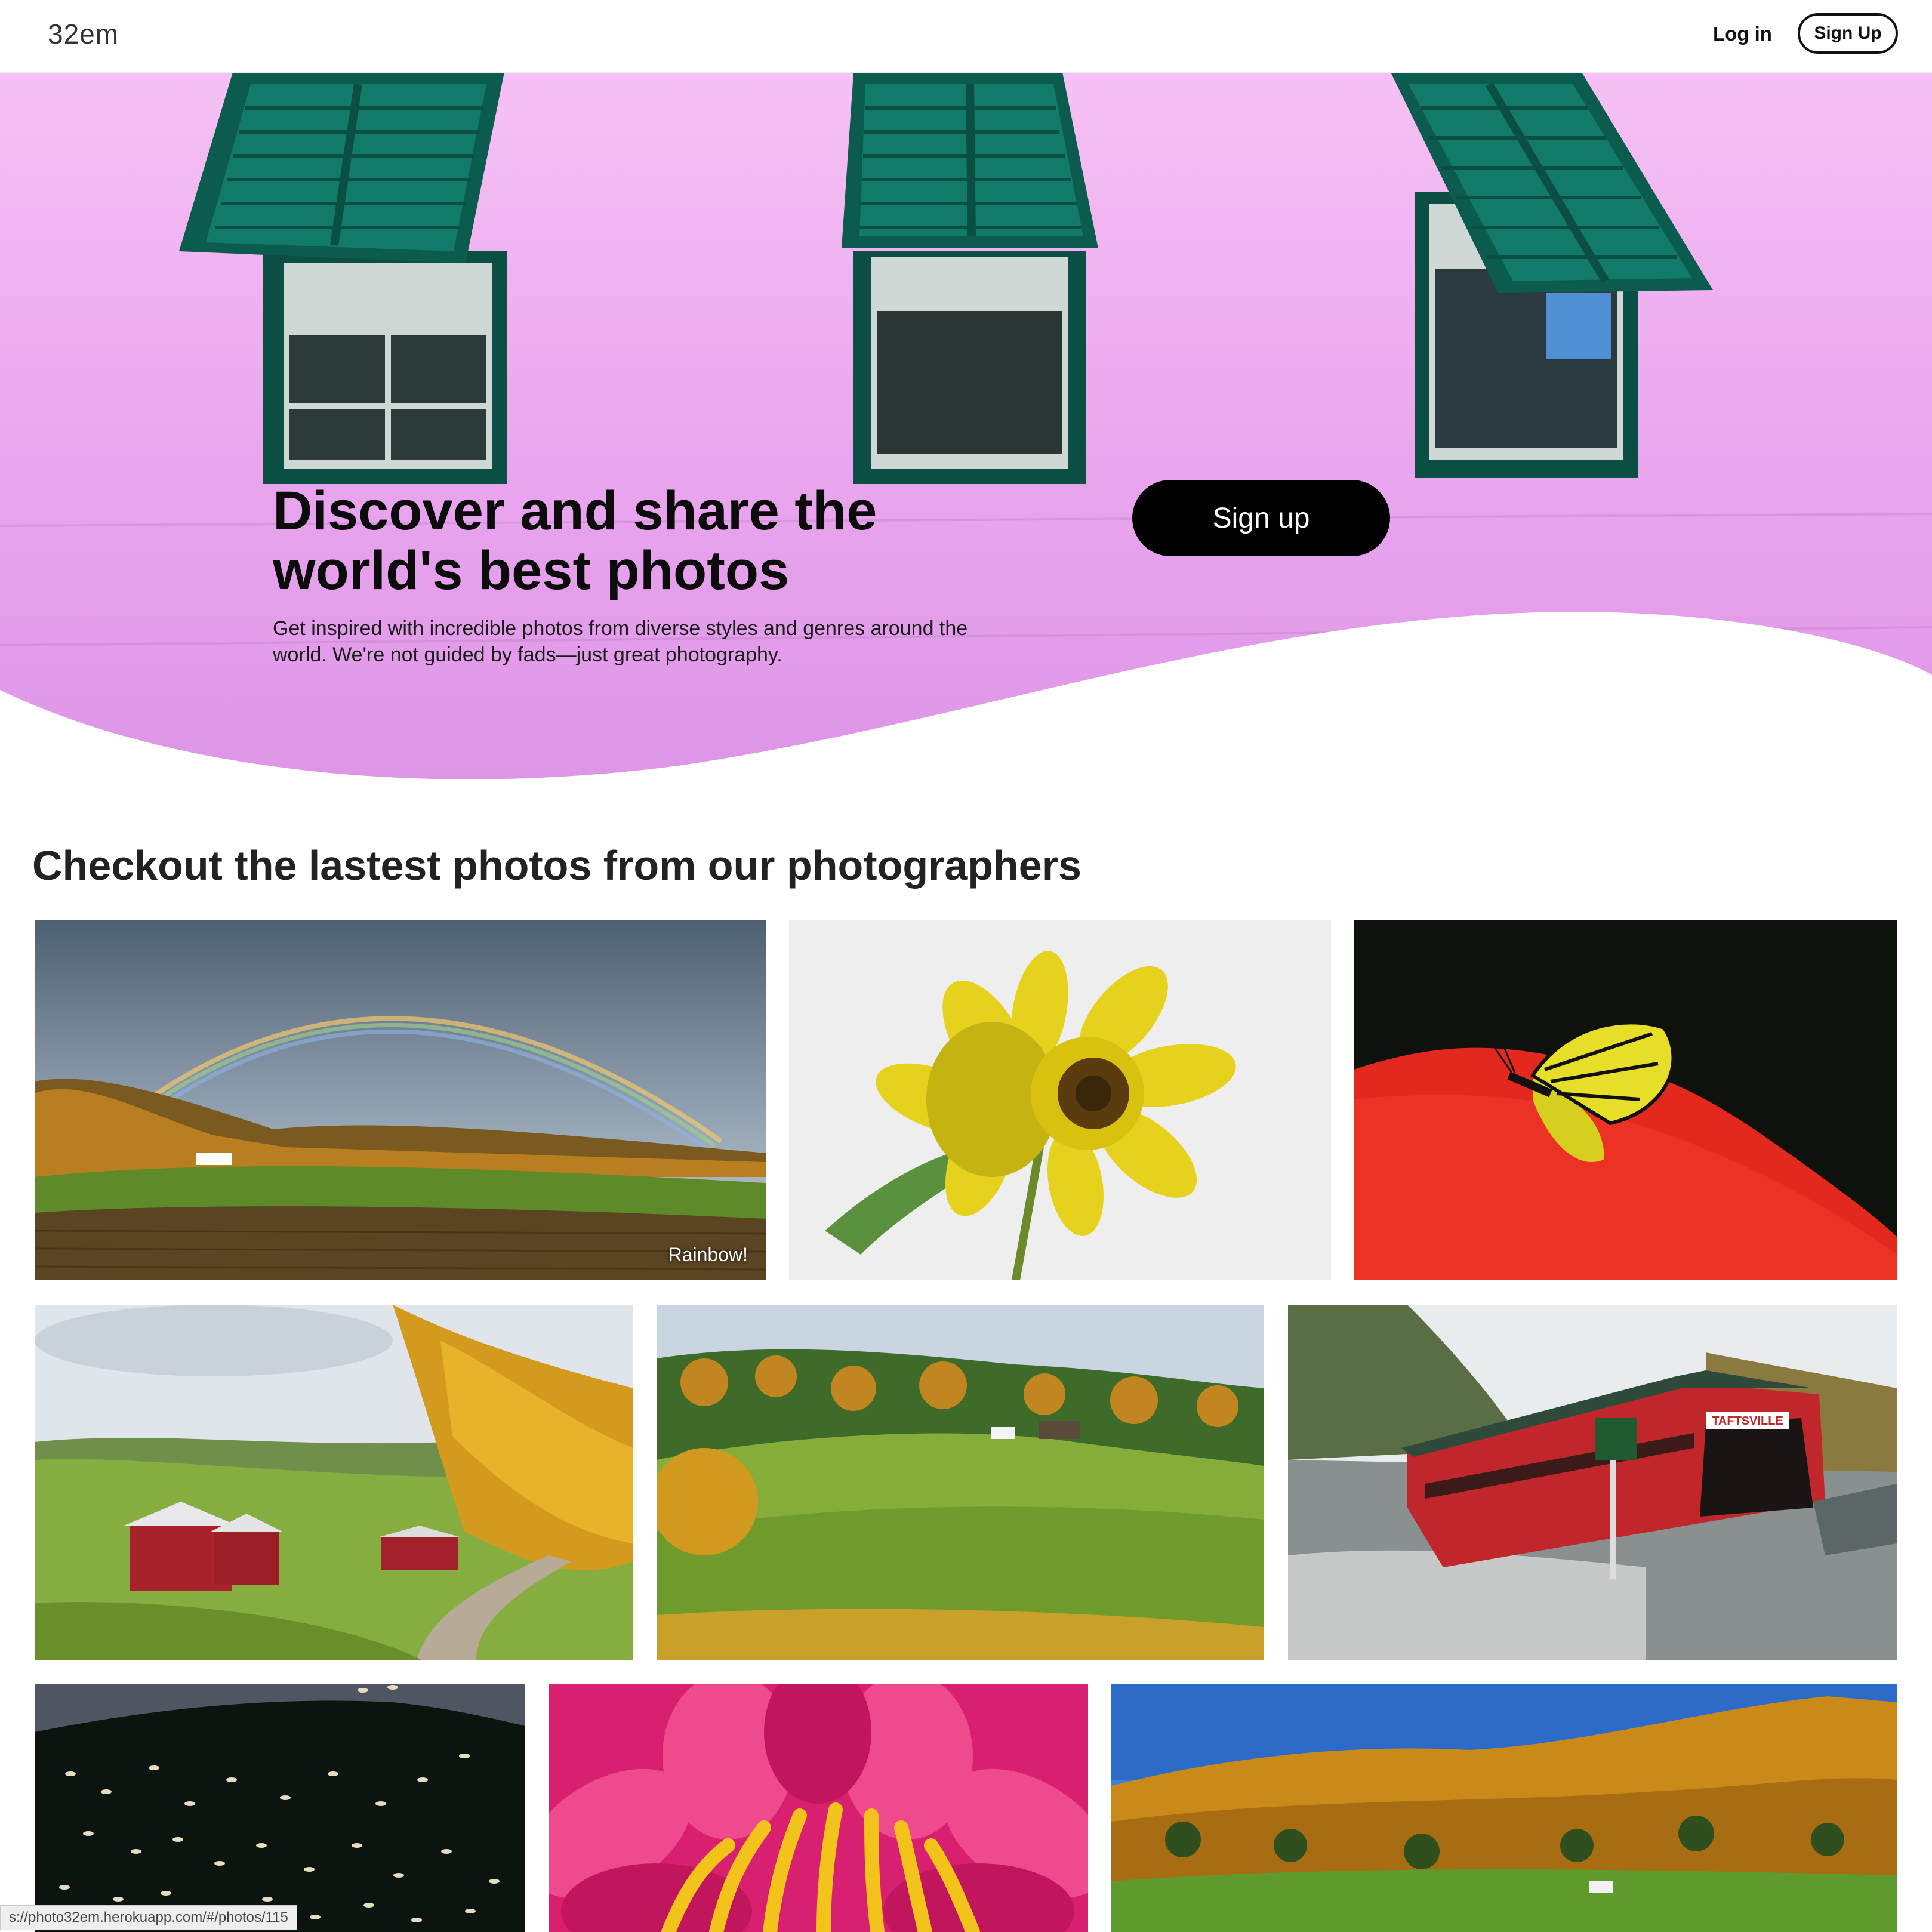 The image size is (1932, 1932). I want to click on covered-bridge-image: TAFTSVILLE, so click(1592, 1482).